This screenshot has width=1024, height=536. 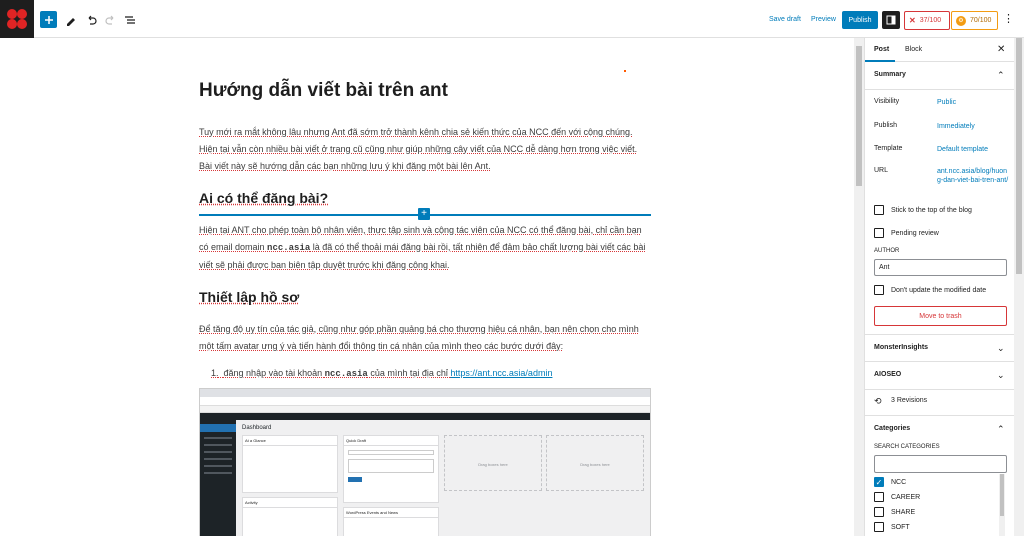 What do you see at coordinates (940, 464) in the screenshot?
I see `search-categories-input` at bounding box center [940, 464].